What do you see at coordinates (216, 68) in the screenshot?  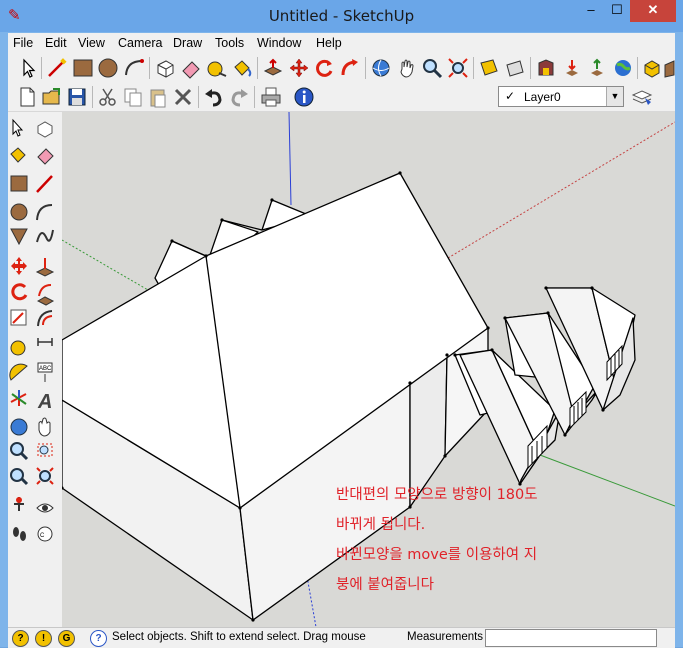 I see `tape-measure-icon` at bounding box center [216, 68].